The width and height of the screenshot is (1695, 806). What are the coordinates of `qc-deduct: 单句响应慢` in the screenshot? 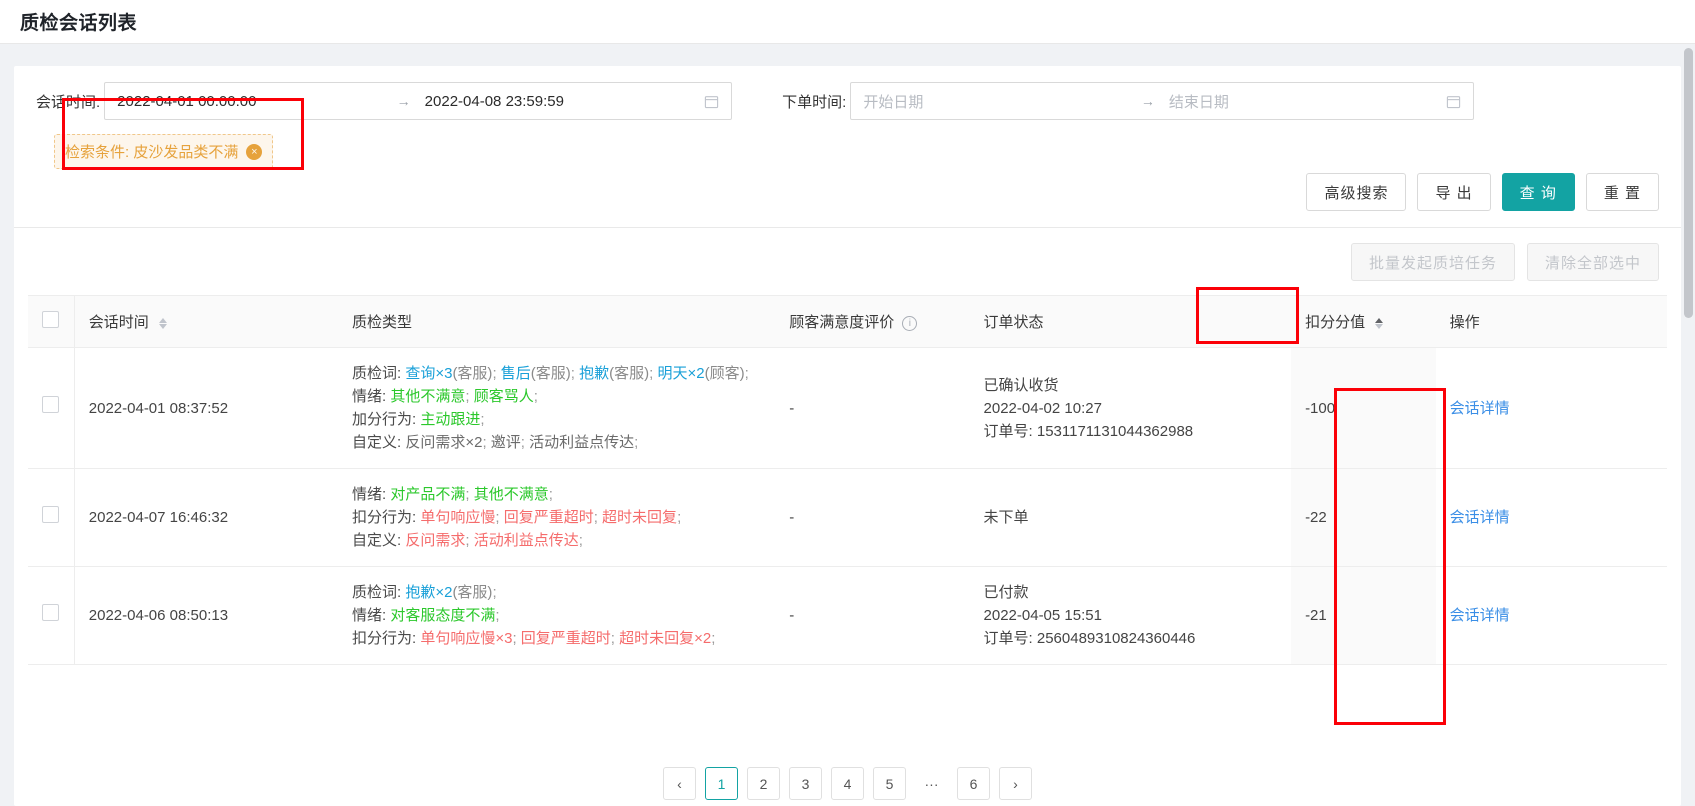 It's located at (458, 517).